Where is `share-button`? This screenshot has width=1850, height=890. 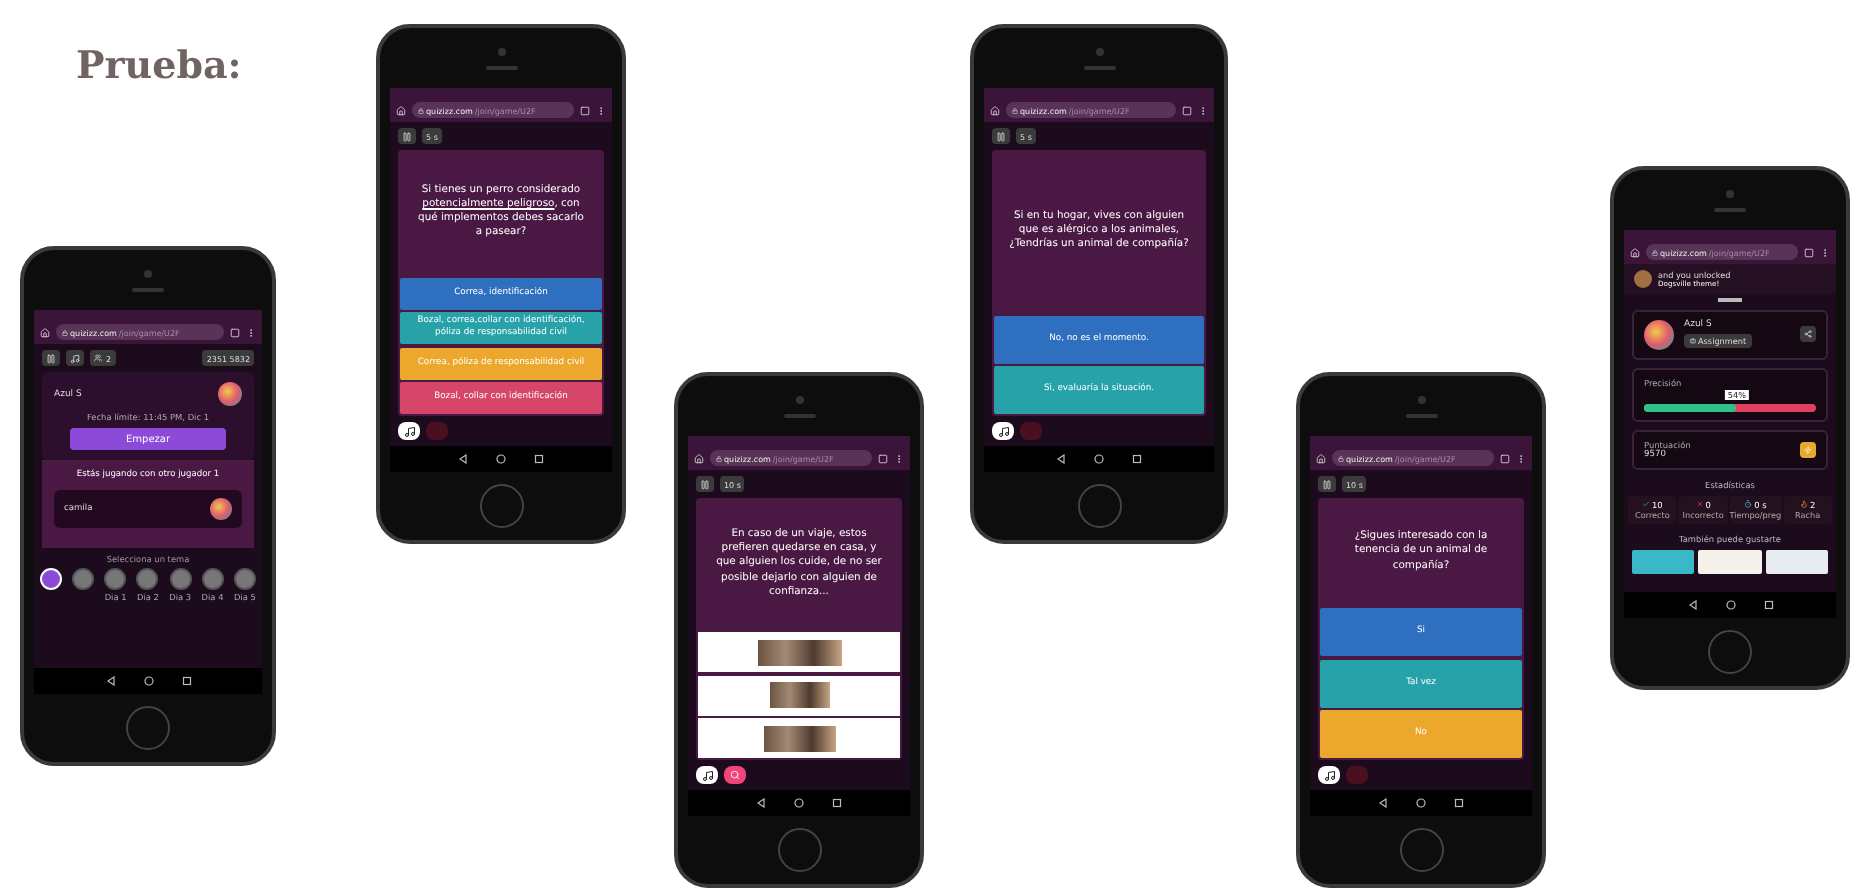 share-button is located at coordinates (1808, 334).